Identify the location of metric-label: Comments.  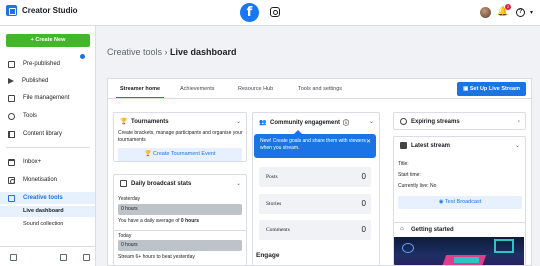
(278, 230).